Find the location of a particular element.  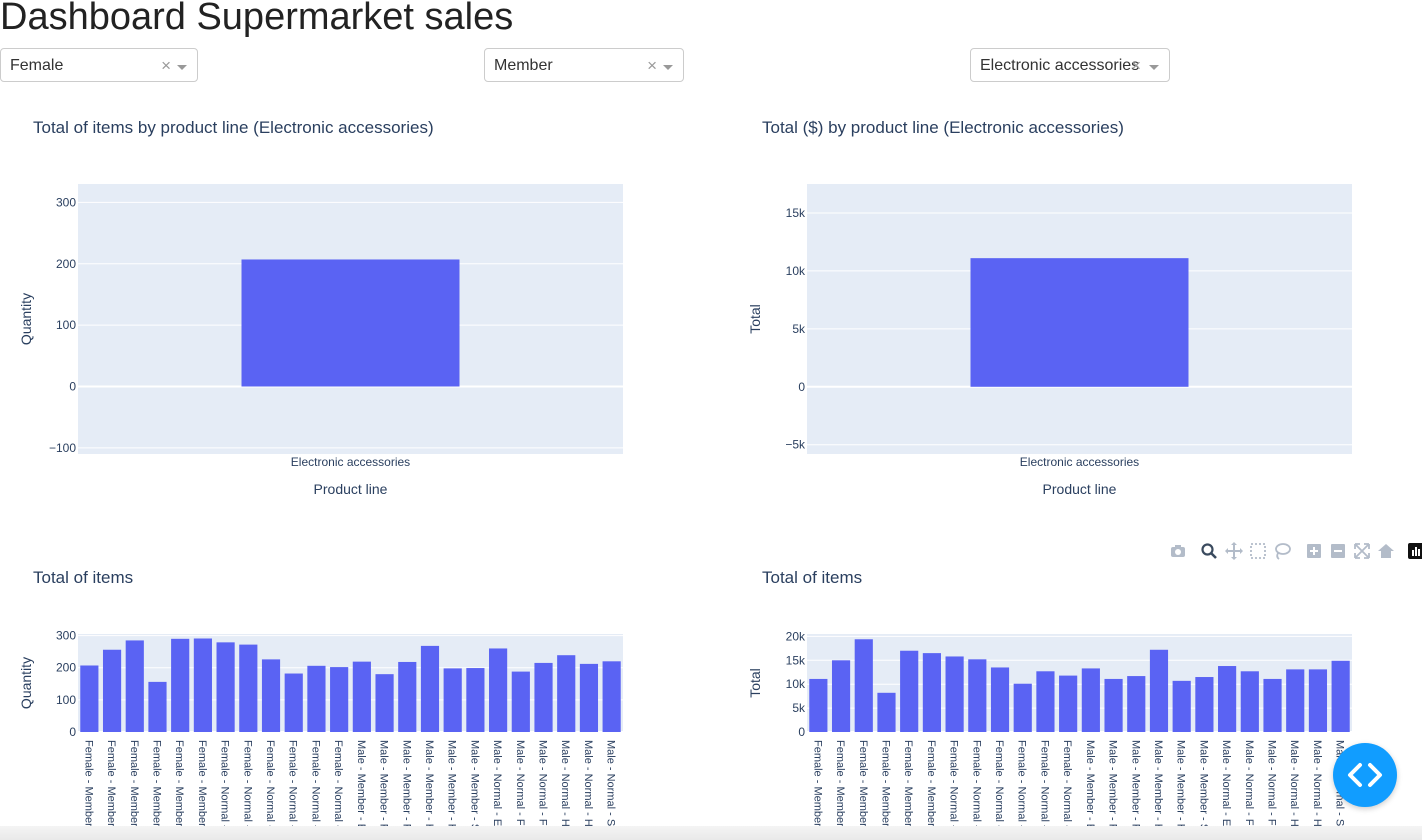

chart-1-ytick-label: 10k is located at coordinates (796, 271).